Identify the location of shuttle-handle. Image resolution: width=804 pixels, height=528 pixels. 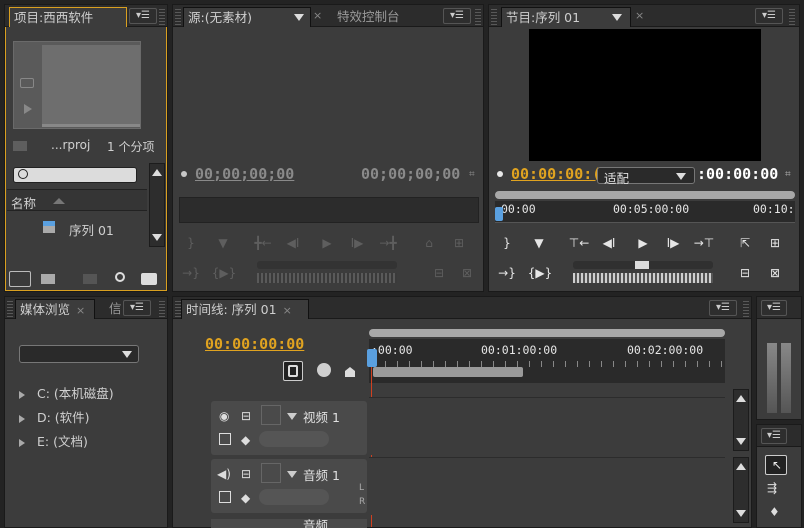
(642, 265).